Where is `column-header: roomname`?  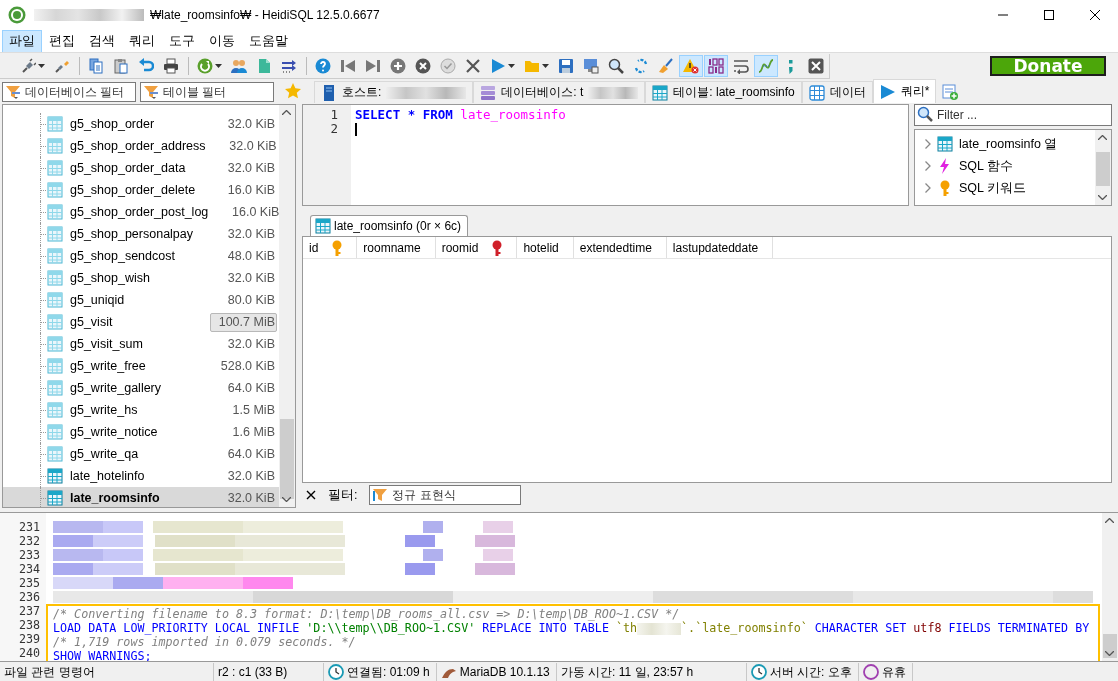 column-header: roomname is located at coordinates (396, 247).